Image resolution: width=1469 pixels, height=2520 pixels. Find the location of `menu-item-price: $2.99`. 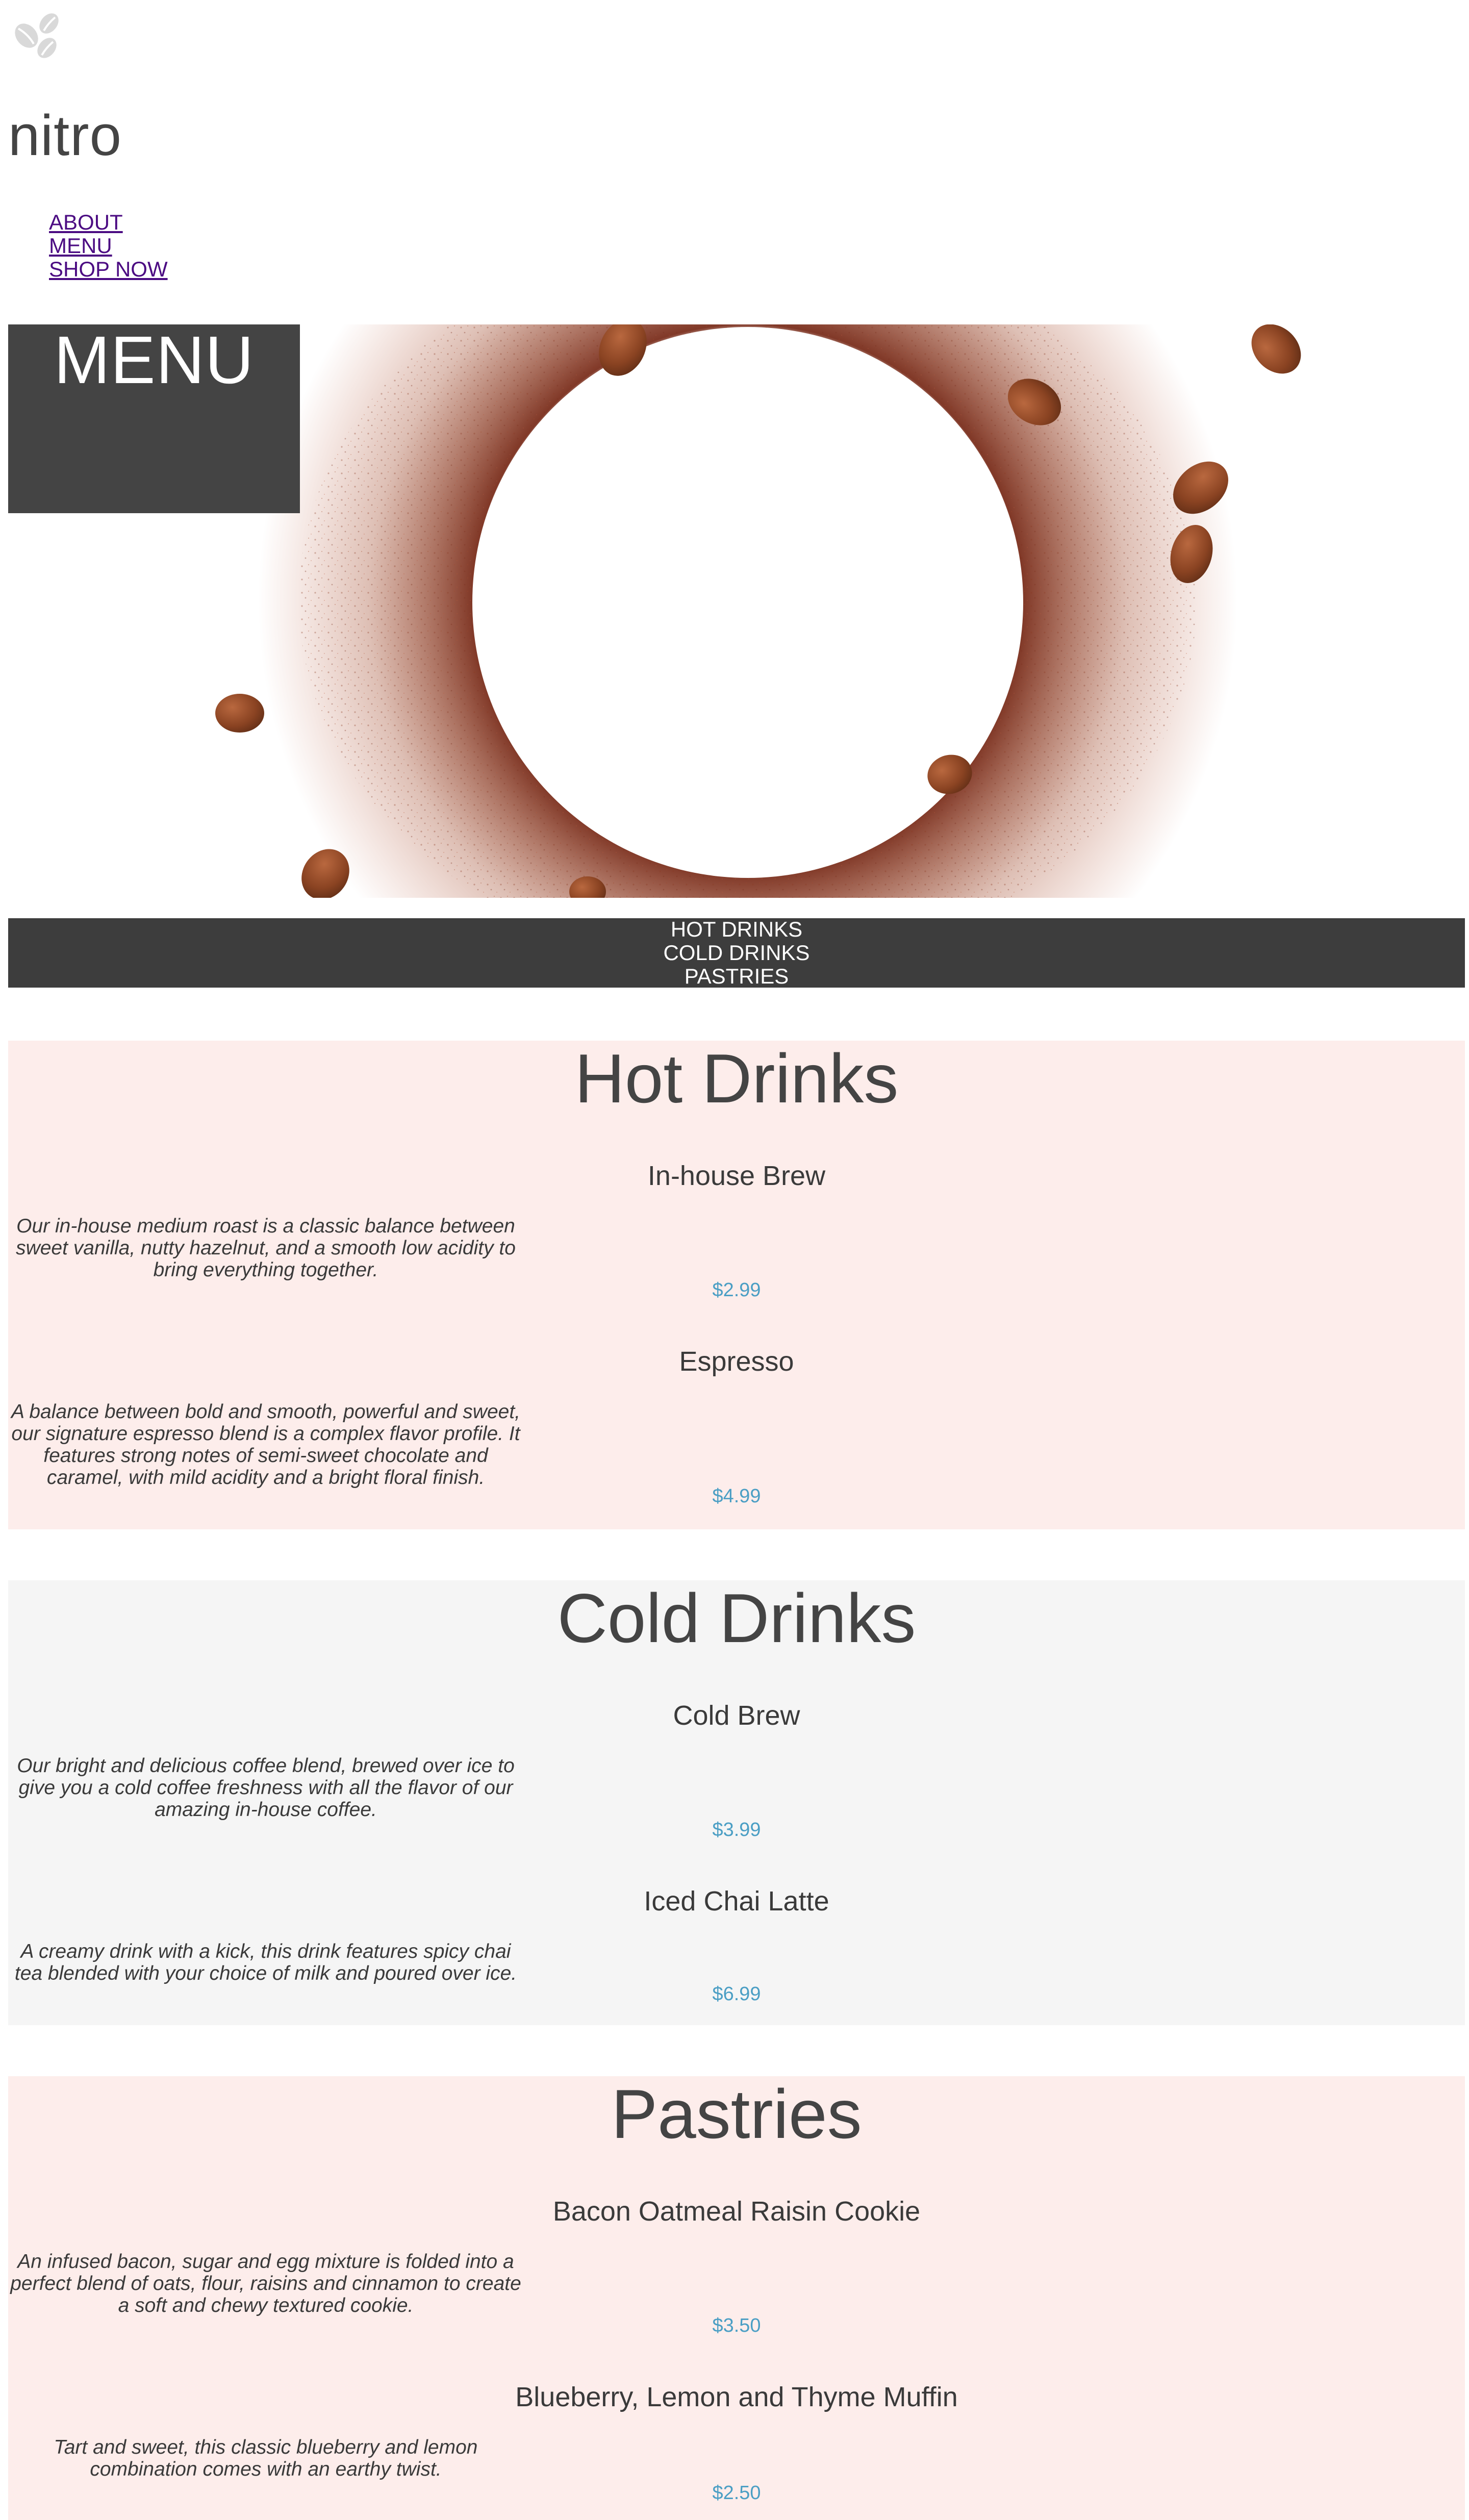

menu-item-price: $2.99 is located at coordinates (736, 1290).